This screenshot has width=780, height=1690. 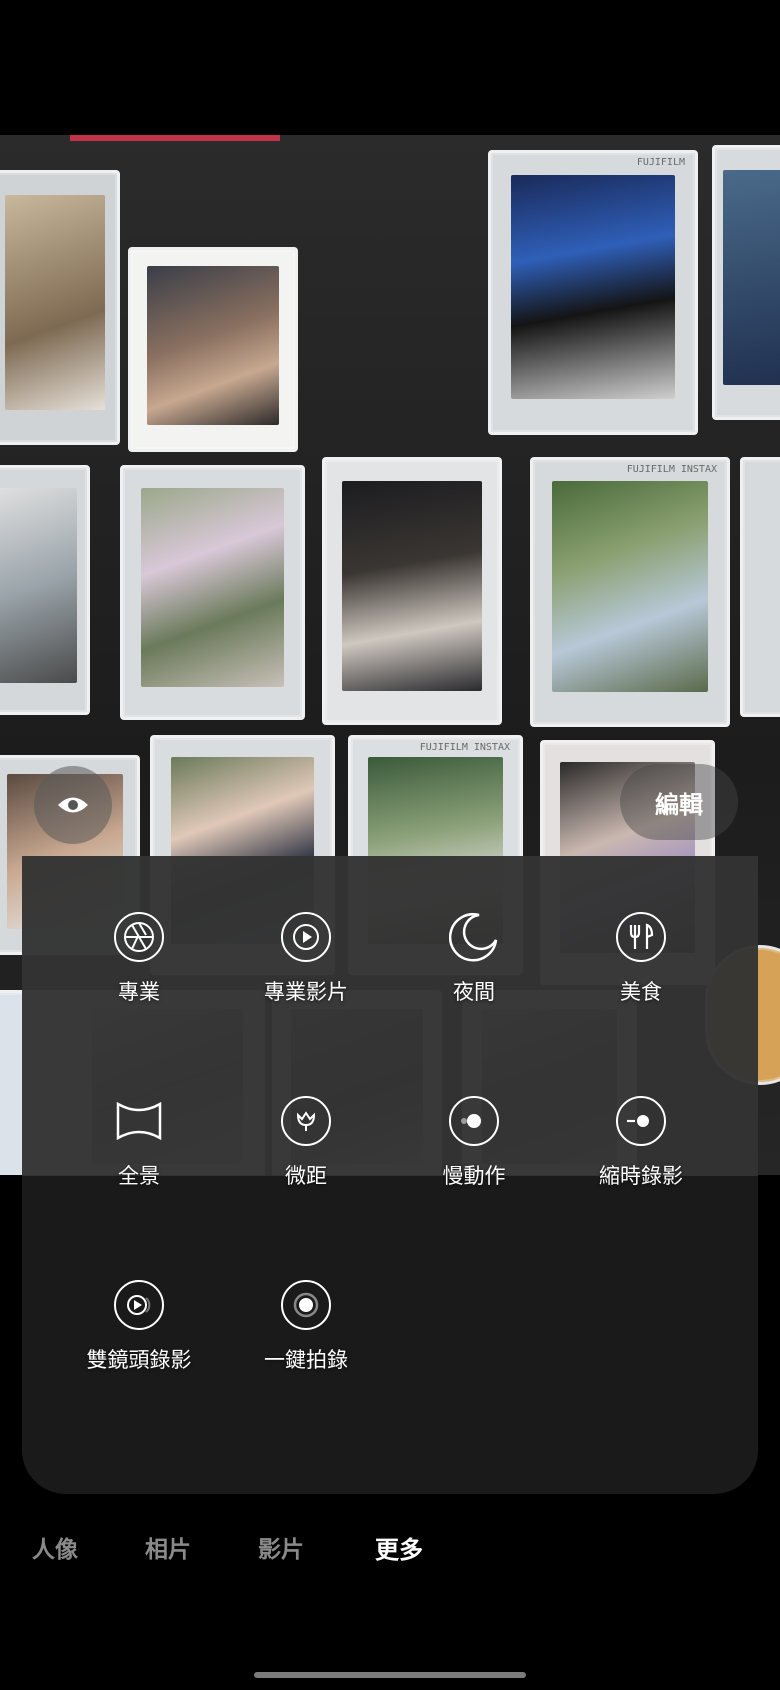 What do you see at coordinates (641, 937) in the screenshot?
I see `fork-knife-icon` at bounding box center [641, 937].